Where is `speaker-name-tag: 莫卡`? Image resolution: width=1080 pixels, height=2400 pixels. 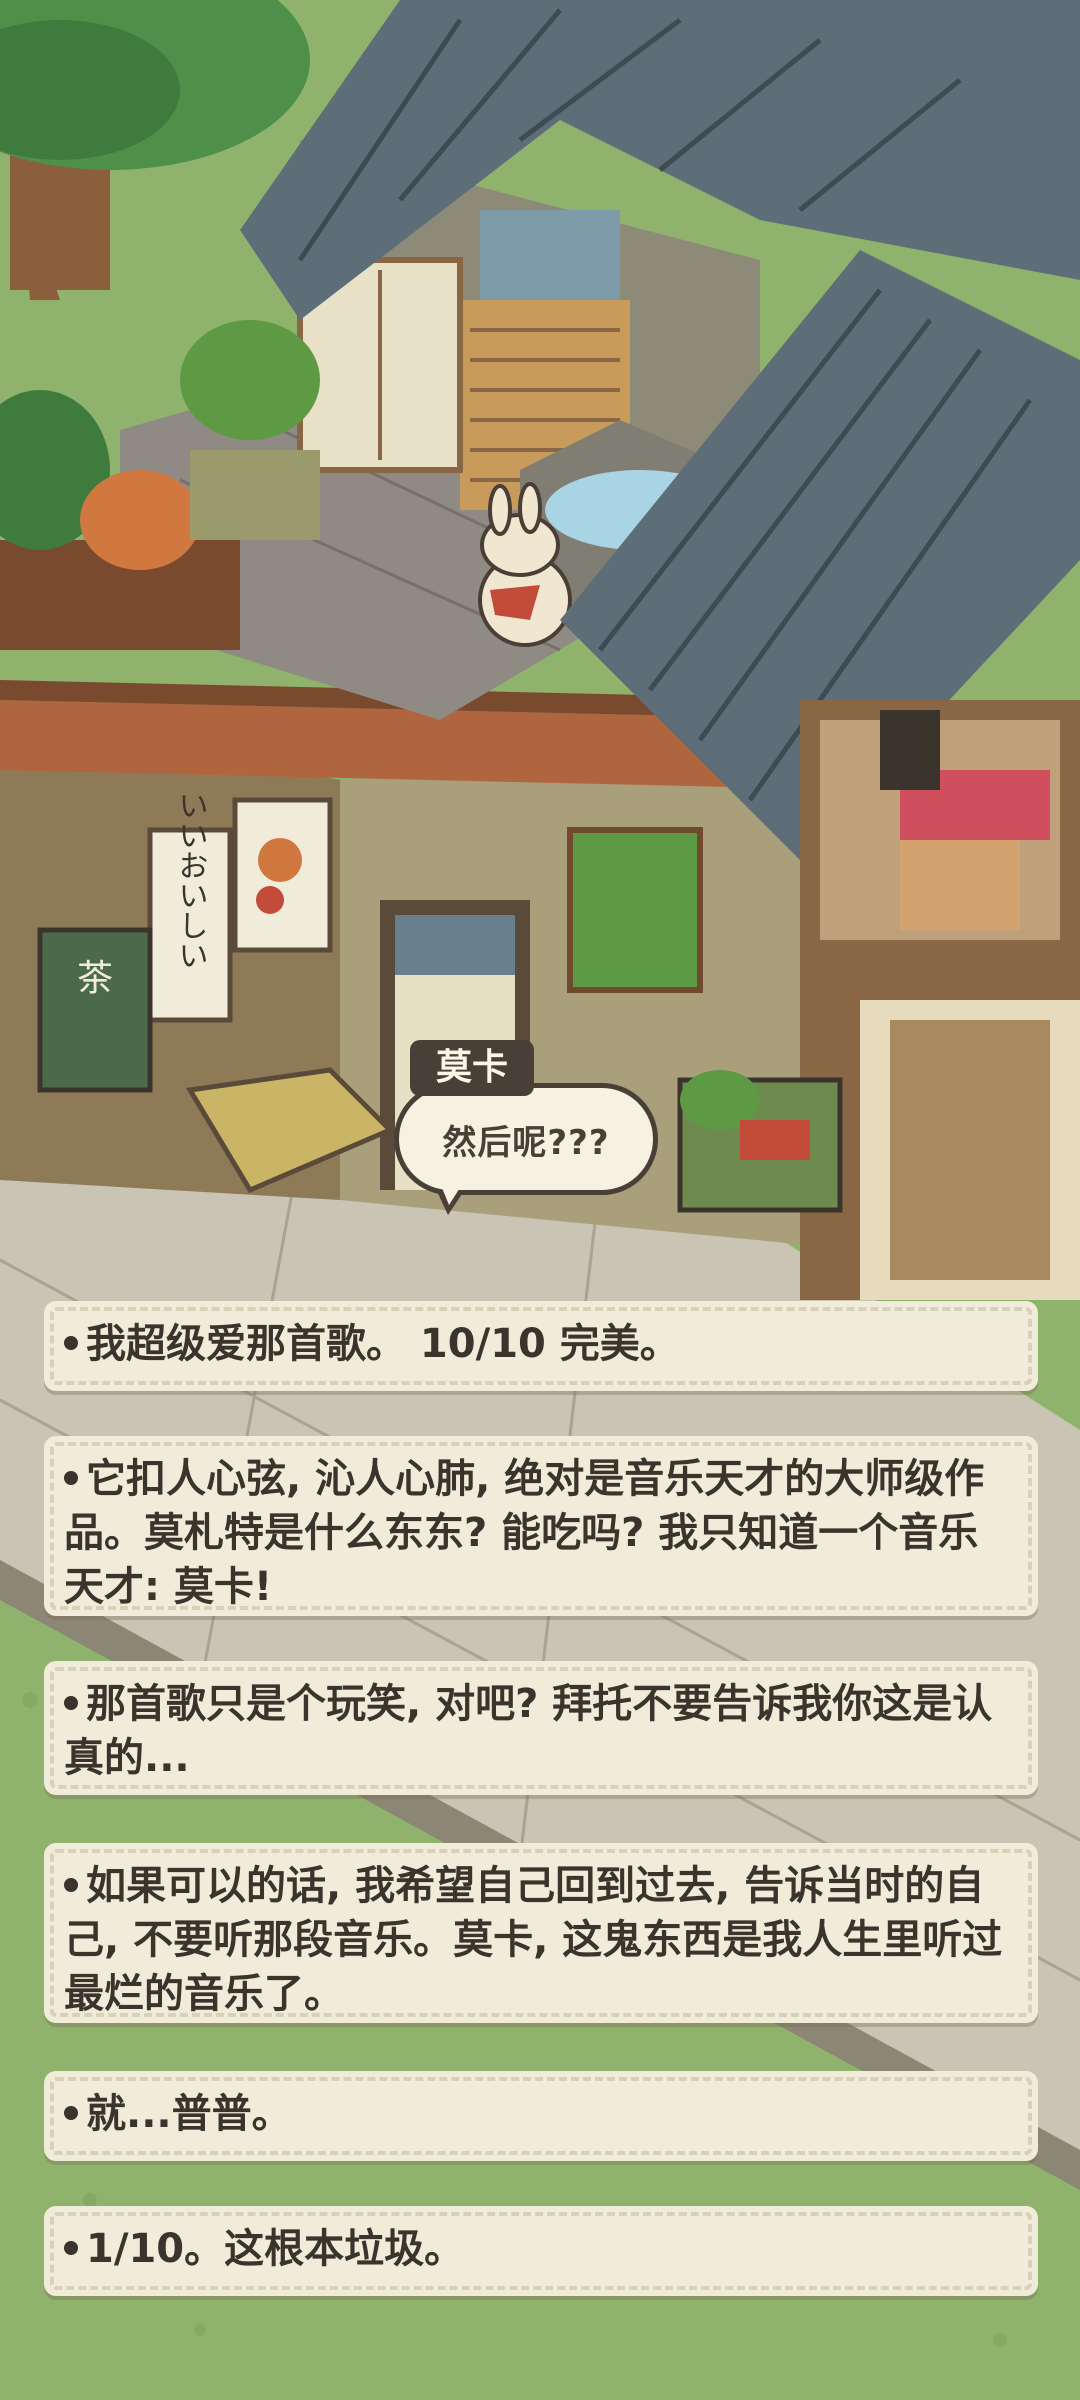
speaker-name-tag: 莫卡 is located at coordinates (472, 1068).